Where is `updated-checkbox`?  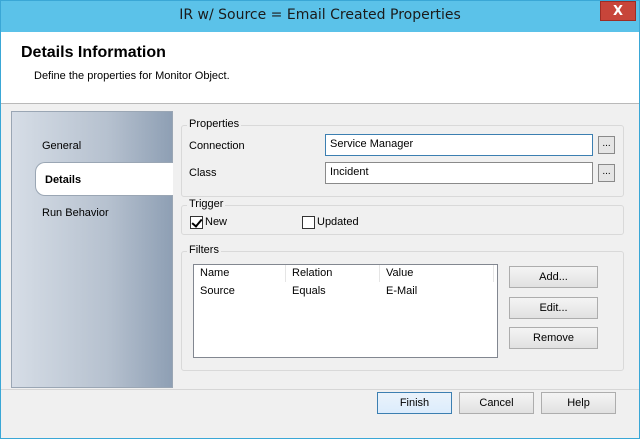
updated-checkbox is located at coordinates (308, 222).